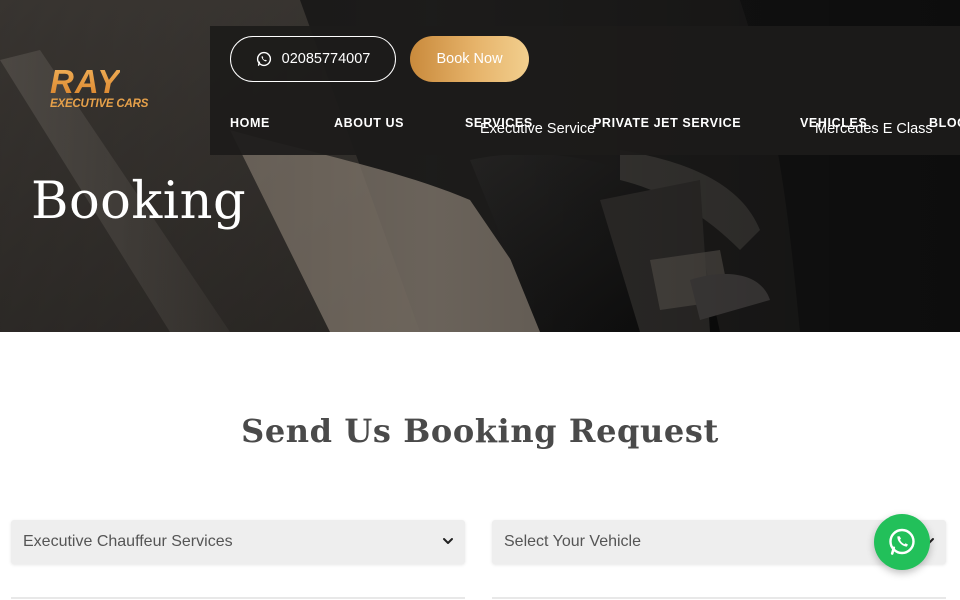 The height and width of the screenshot is (600, 960). I want to click on submenu-executive-service: Executive Service, so click(537, 129).